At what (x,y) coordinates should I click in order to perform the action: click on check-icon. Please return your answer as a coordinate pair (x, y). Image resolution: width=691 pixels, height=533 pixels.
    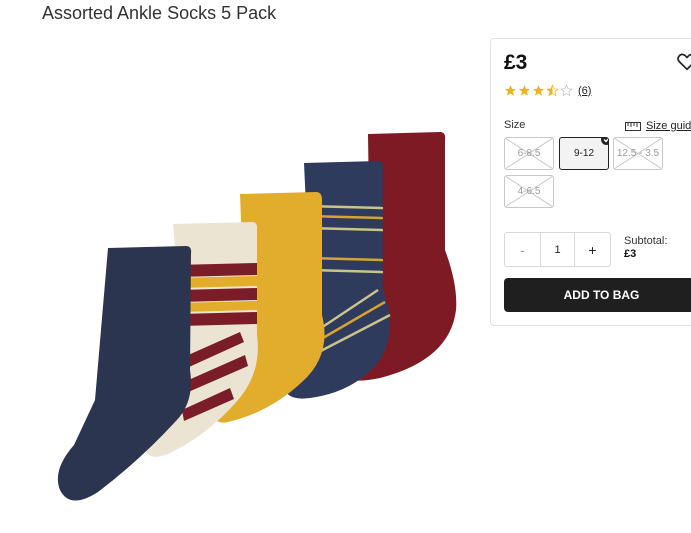
    Looking at the image, I should click on (604, 141).